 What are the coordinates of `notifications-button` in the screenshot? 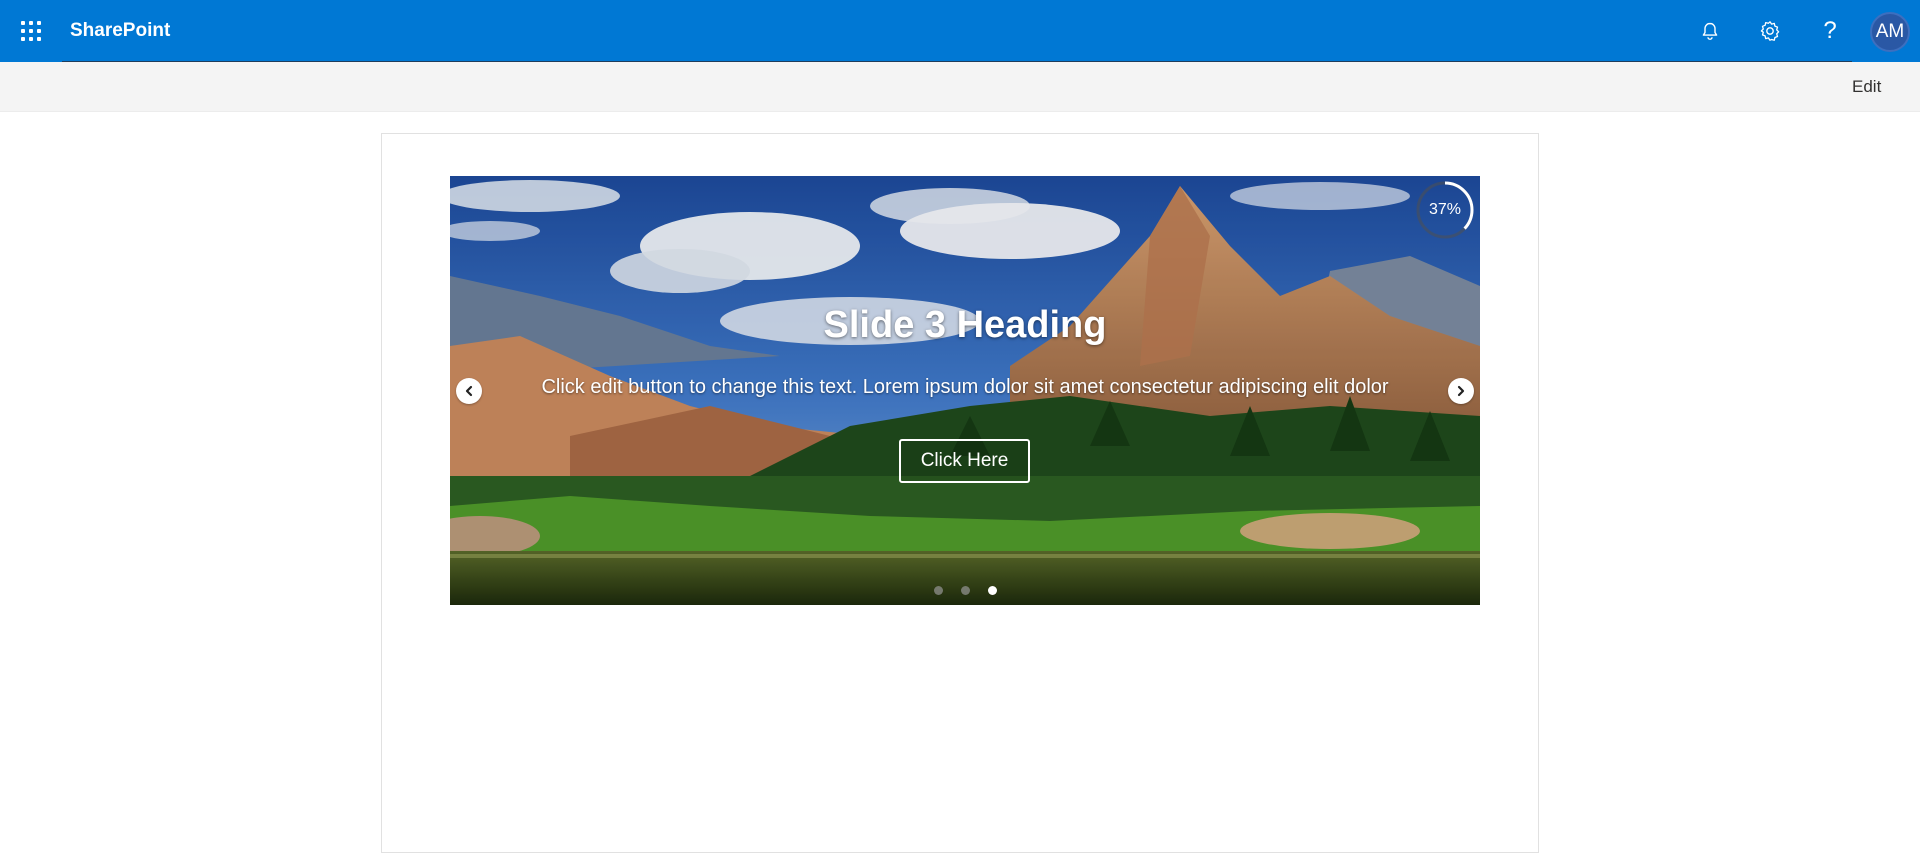 It's located at (1710, 31).